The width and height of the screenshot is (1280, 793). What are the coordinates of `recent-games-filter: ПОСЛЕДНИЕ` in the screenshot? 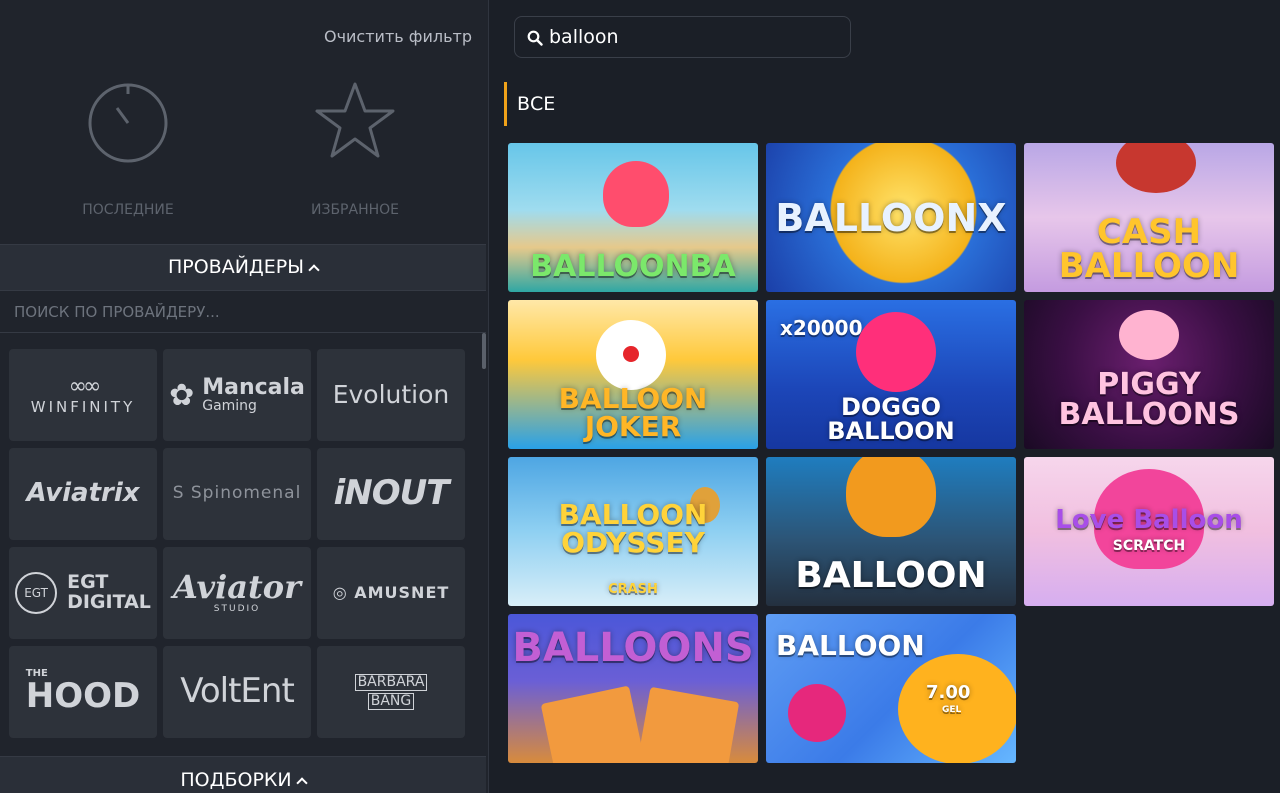 It's located at (128, 148).